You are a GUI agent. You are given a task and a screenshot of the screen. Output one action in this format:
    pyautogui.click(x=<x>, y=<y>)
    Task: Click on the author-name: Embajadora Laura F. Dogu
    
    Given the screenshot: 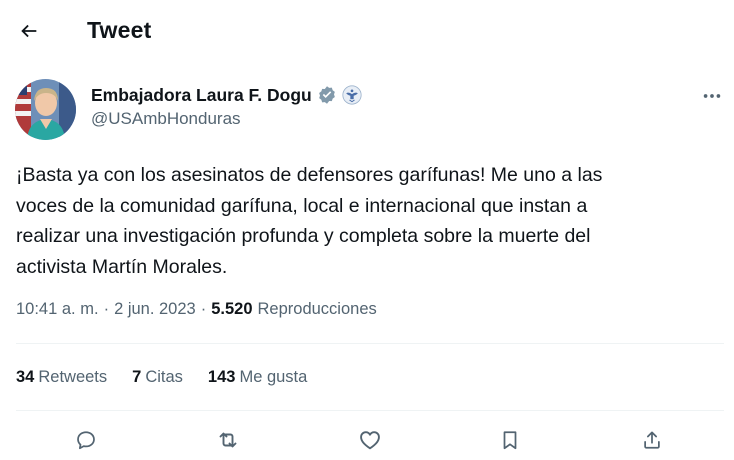 What is the action you would take?
    pyautogui.click(x=201, y=95)
    